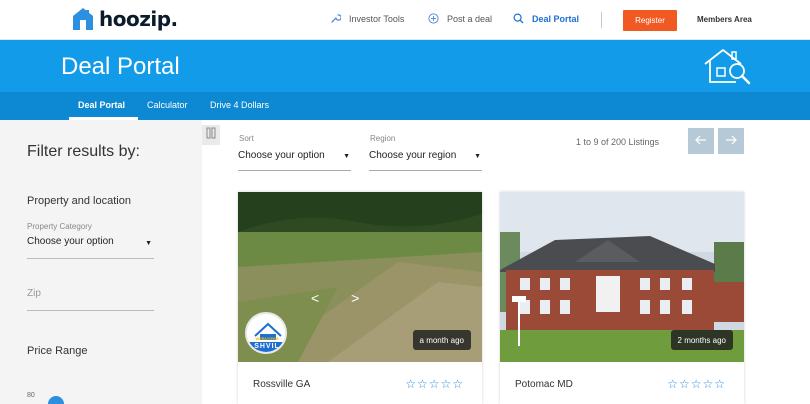  I want to click on search-icon, so click(518, 18).